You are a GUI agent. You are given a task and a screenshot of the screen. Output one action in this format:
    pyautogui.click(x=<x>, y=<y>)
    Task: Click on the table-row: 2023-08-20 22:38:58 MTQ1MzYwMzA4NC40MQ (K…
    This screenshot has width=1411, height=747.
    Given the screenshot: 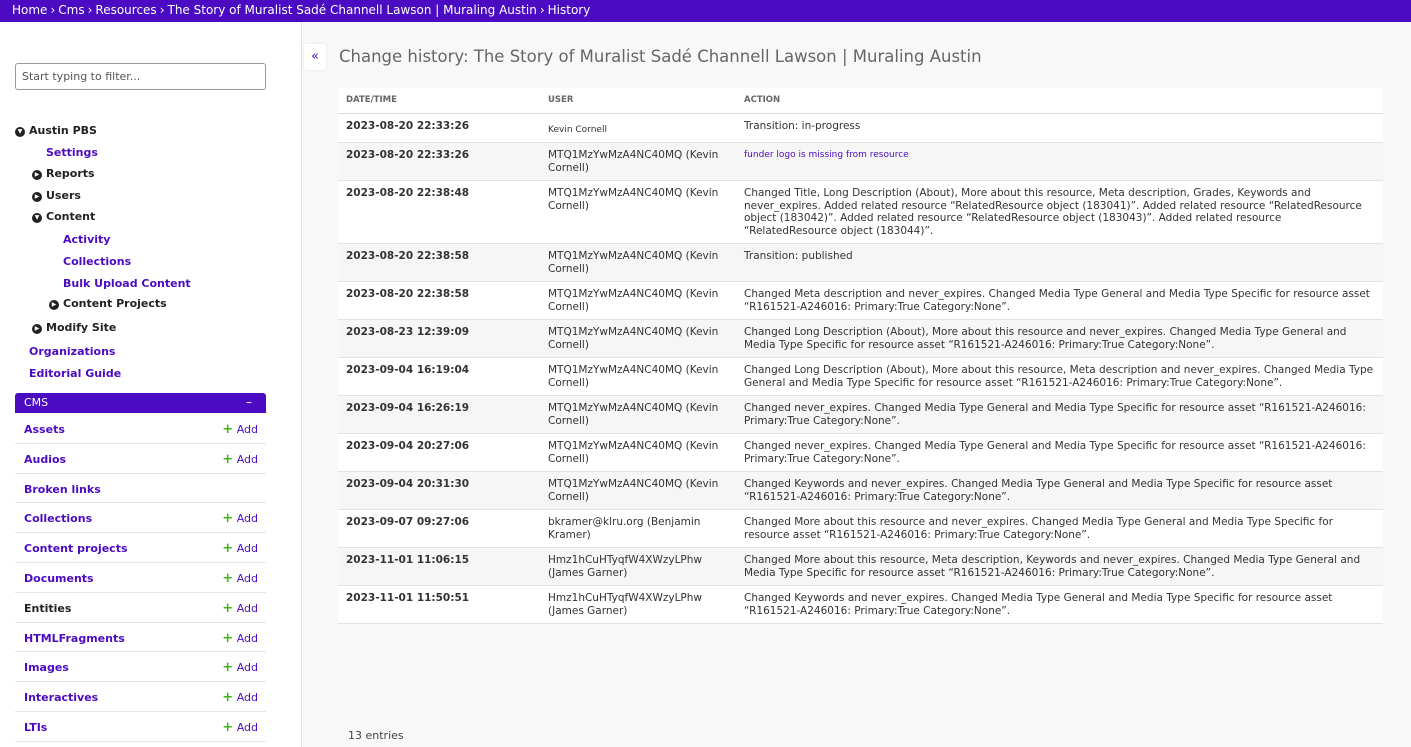 What is the action you would take?
    pyautogui.click(x=860, y=300)
    